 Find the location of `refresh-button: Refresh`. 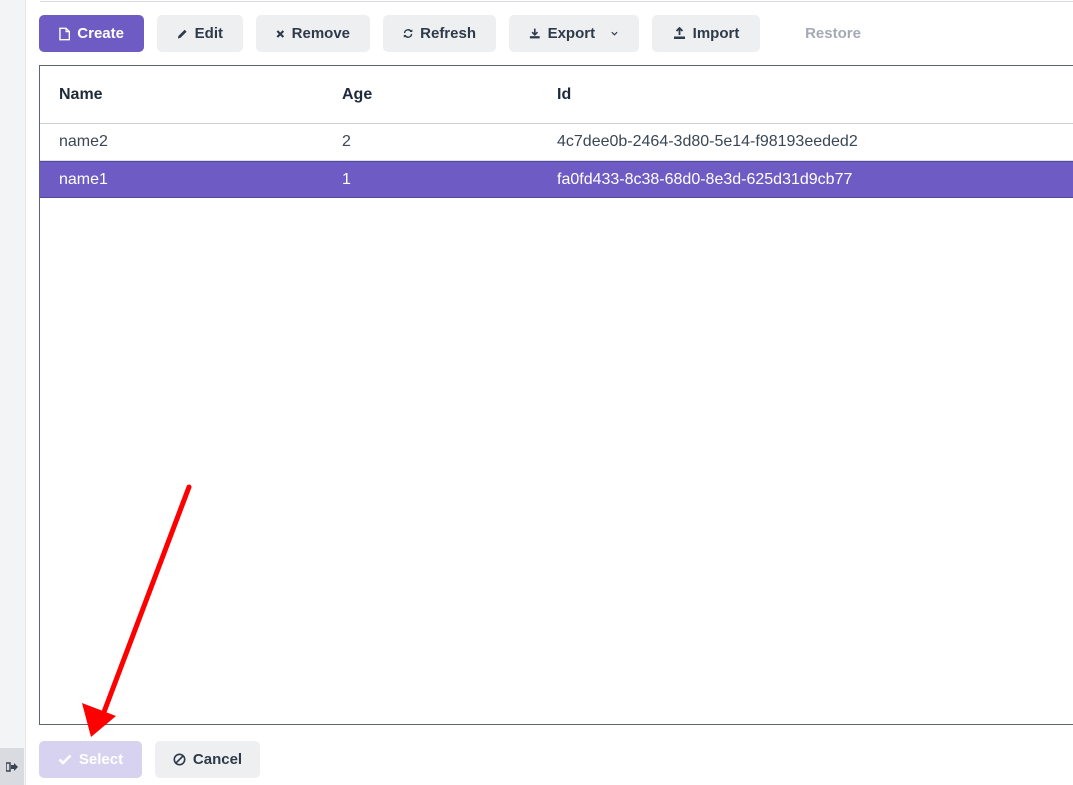

refresh-button: Refresh is located at coordinates (439, 33).